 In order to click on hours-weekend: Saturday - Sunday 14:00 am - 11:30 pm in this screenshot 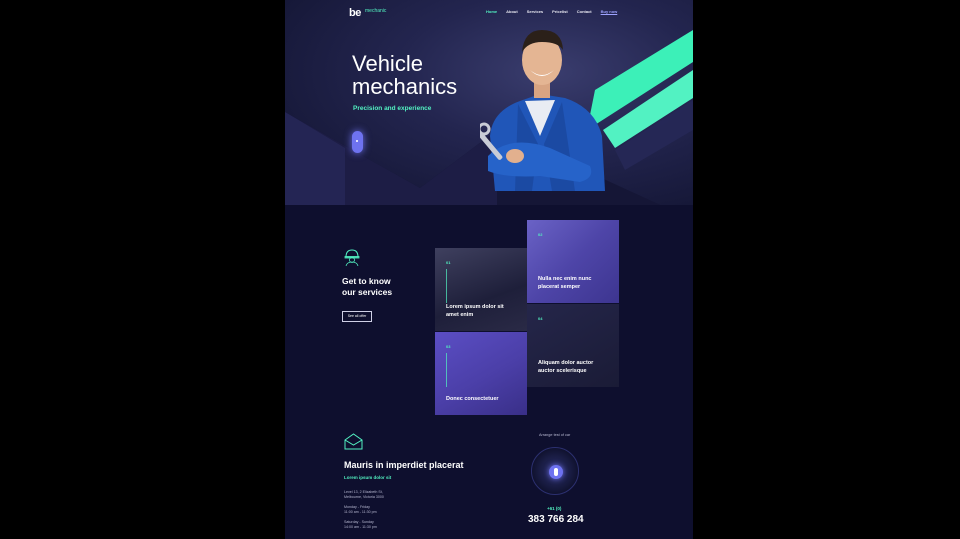, I will do `click(360, 525)`.